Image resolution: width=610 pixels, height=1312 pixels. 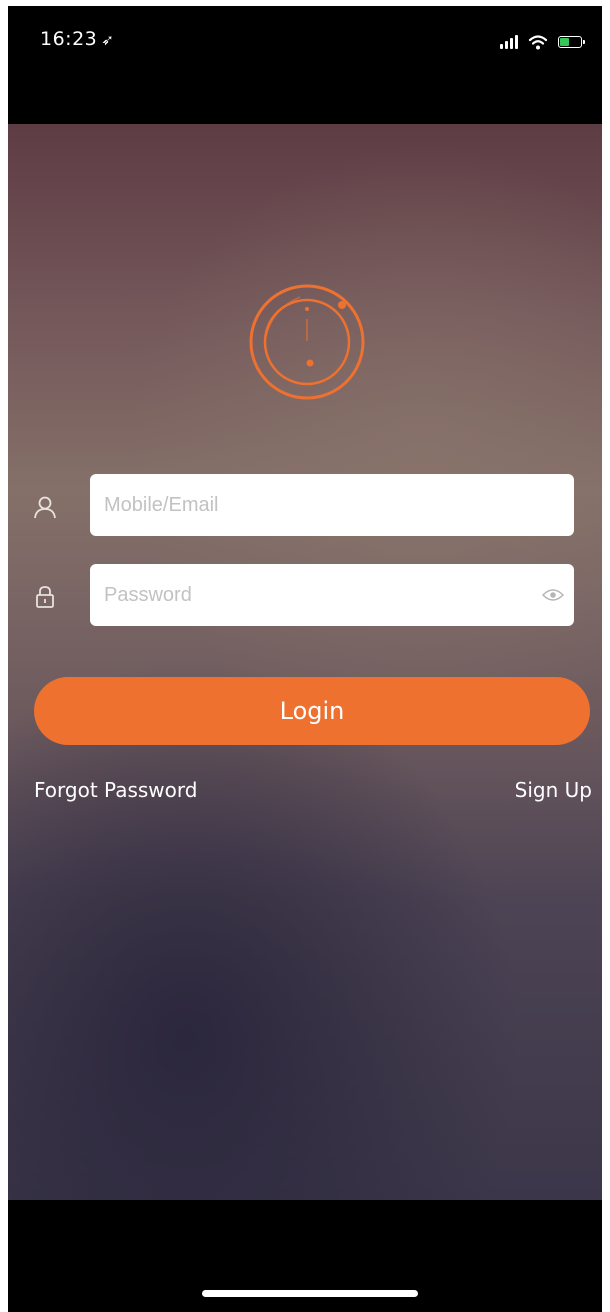 What do you see at coordinates (312, 711) in the screenshot?
I see `login-button: Login` at bounding box center [312, 711].